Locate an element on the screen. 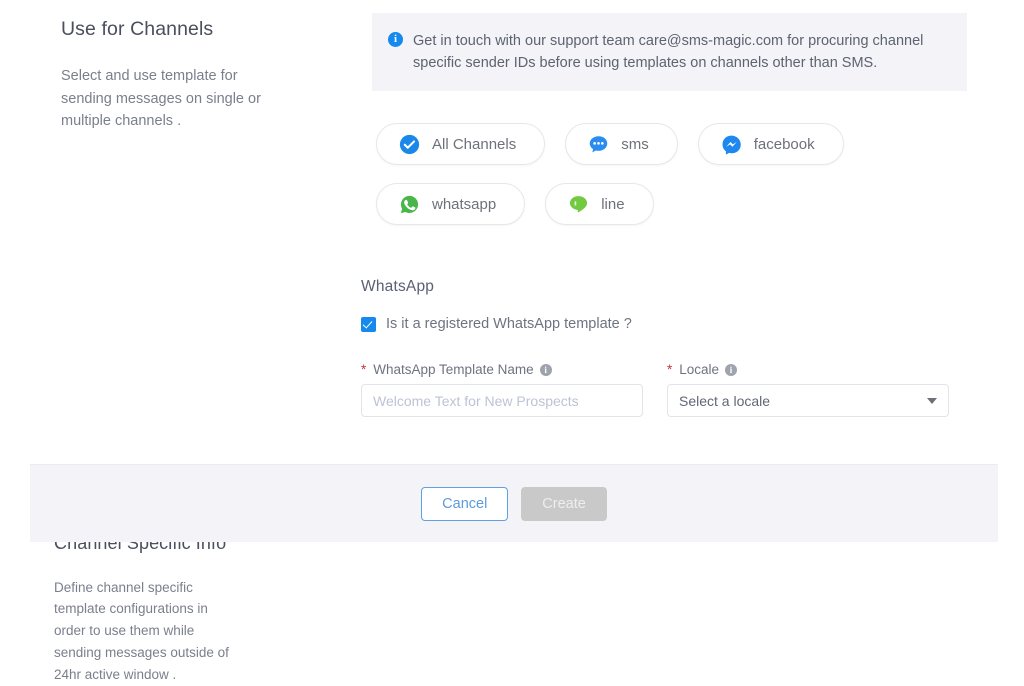  whatsapp-template-name-label: * WhatsApp Template Name i is located at coordinates (502, 369).